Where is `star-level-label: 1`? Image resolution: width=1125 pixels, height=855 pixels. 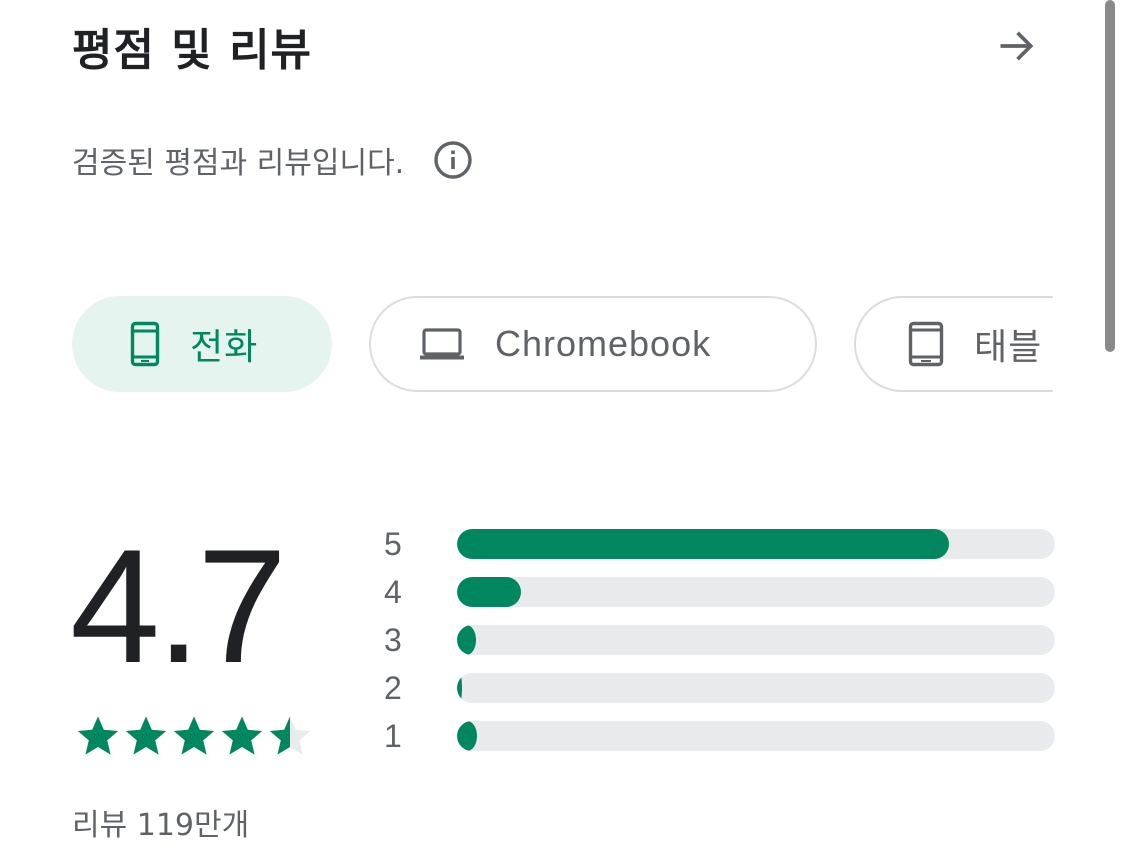
star-level-label: 1 is located at coordinates (393, 735).